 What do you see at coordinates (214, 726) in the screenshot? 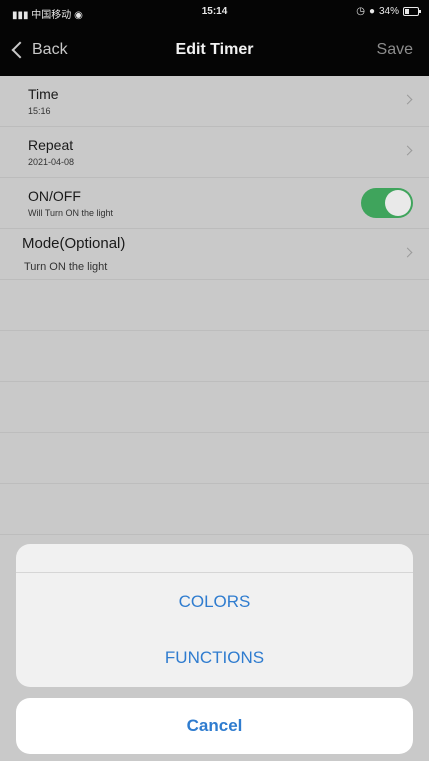
I see `cancel-button: Cancel` at bounding box center [214, 726].